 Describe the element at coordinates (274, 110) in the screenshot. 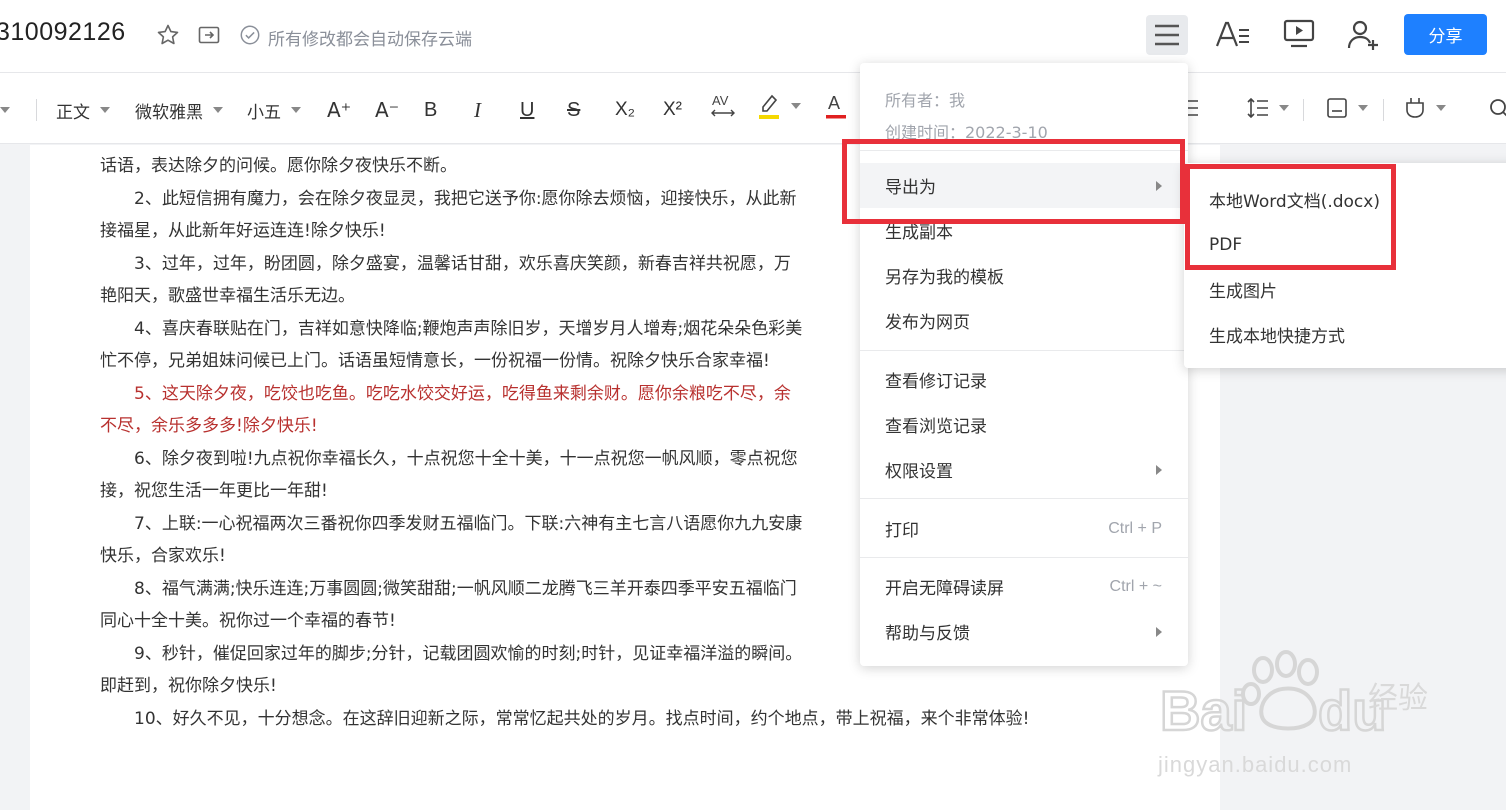

I see `font-size-select: 小五` at that location.